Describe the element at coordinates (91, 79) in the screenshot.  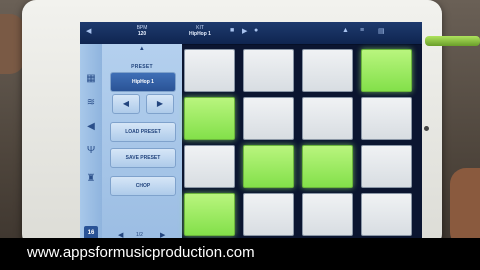
I see `keyboard-icon: ▦` at that location.